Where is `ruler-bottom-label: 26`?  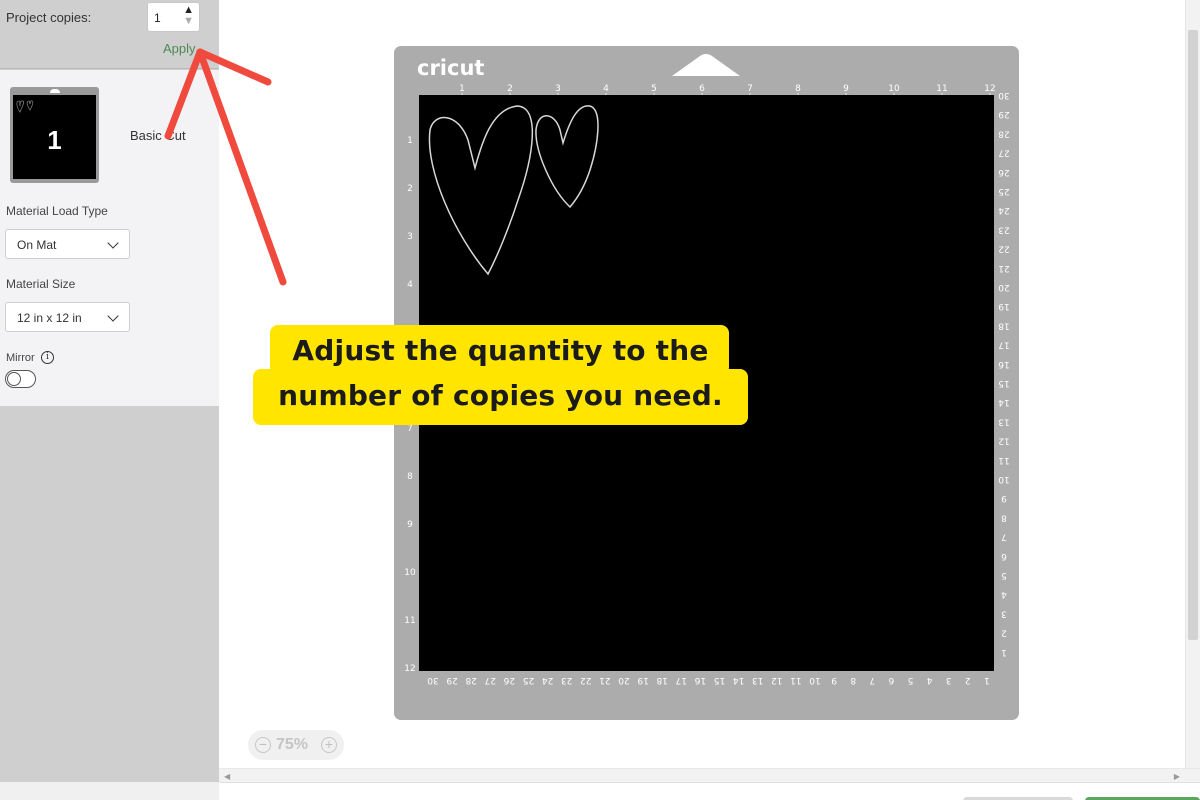
ruler-bottom-label: 26 is located at coordinates (509, 680).